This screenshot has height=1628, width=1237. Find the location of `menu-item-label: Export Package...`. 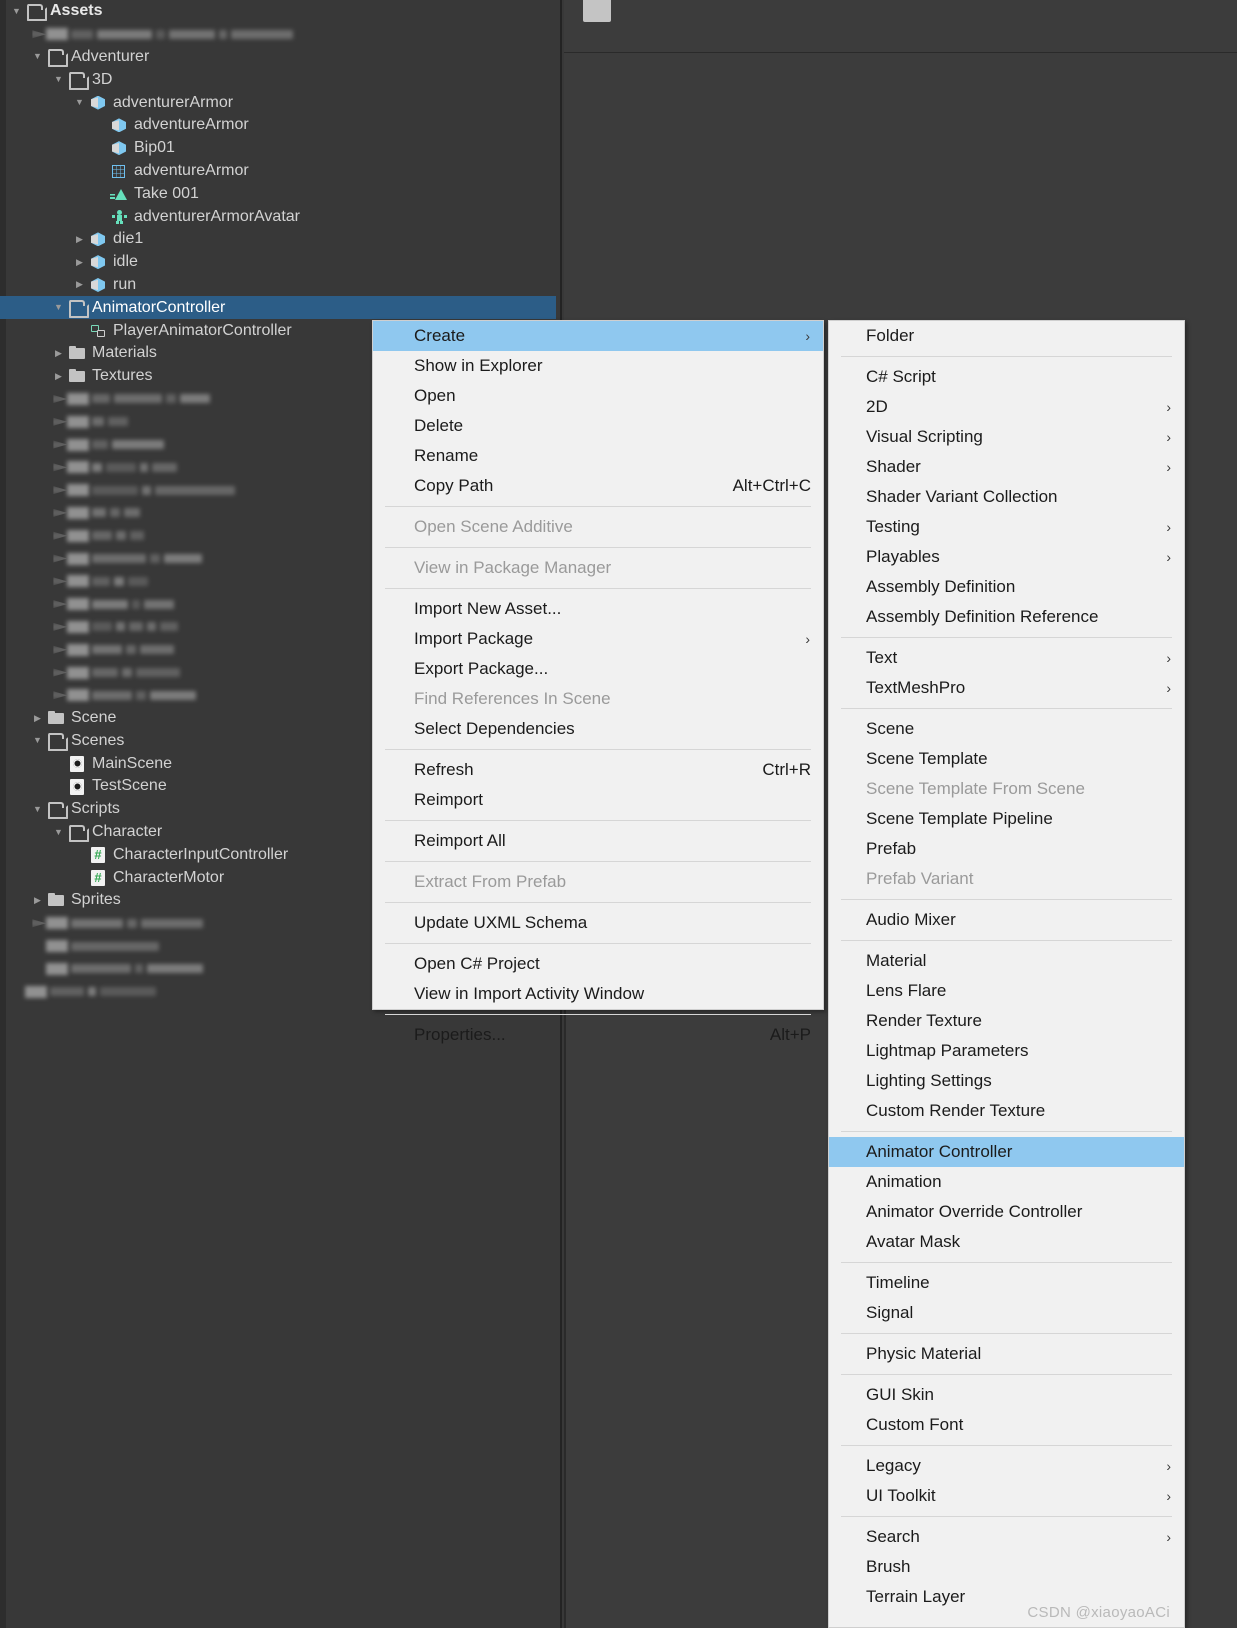

menu-item-label: Export Package... is located at coordinates (481, 668).